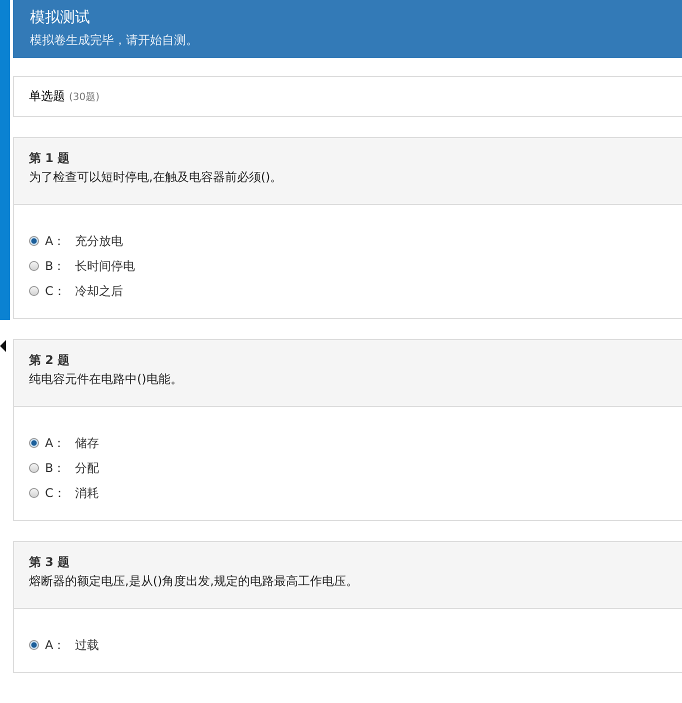 The image size is (682, 703). I want to click on collapse-arrow-icon, so click(3, 346).